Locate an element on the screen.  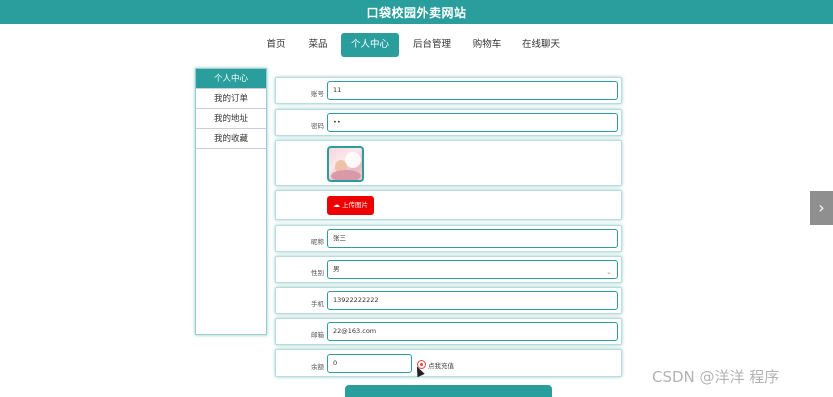
account-row: 账号 11 is located at coordinates (448, 90).